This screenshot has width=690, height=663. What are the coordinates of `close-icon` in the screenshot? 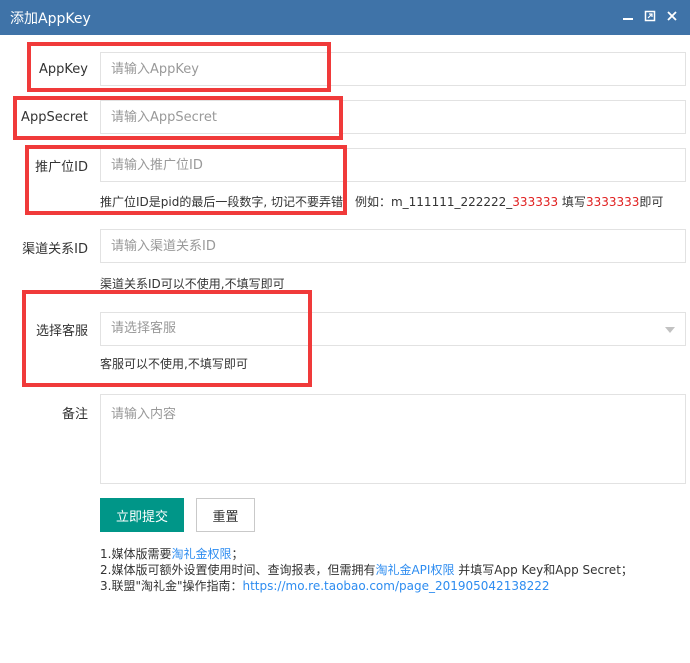 It's located at (672, 16).